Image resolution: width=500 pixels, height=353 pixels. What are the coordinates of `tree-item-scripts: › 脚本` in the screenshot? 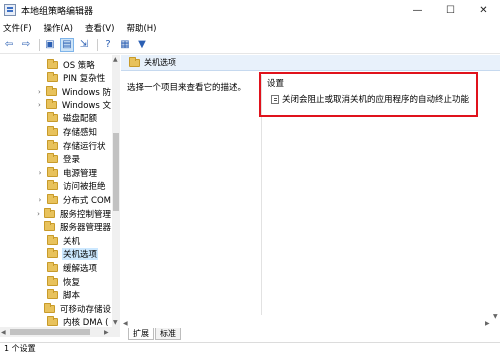 It's located at (56, 294).